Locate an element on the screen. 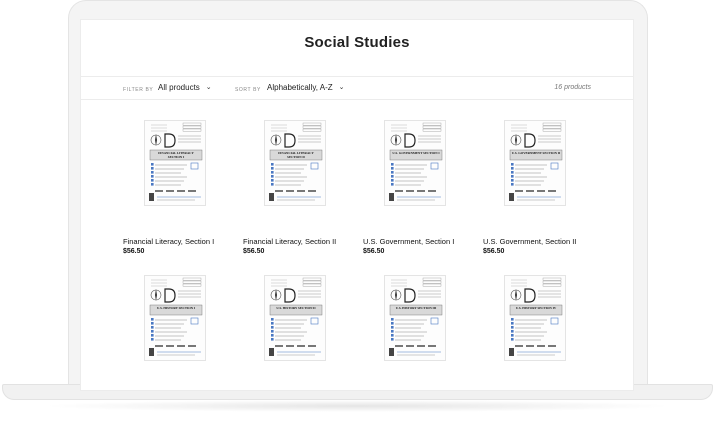 The width and height of the screenshot is (715, 430). product-thumbnail: U.S. HISTORY SECTION I is located at coordinates (175, 318).